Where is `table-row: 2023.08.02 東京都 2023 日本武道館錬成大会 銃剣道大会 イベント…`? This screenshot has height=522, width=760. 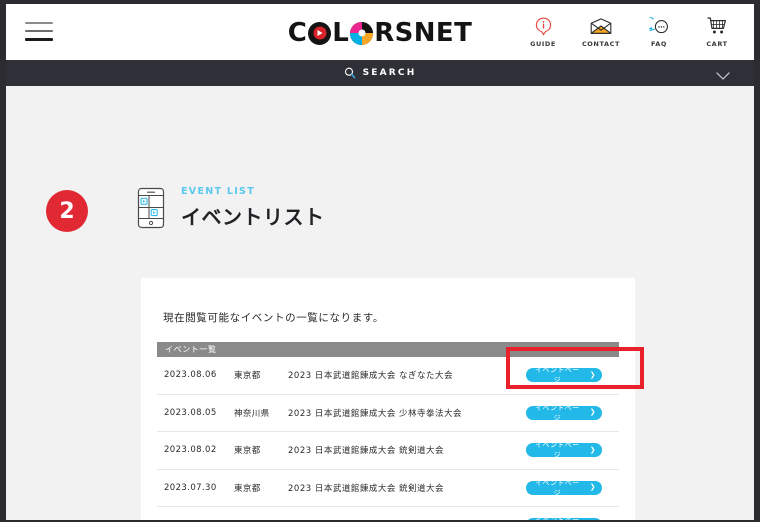
table-row: 2023.08.02 東京都 2023 日本武道館錬成大会 銃剣道大会 イベント… is located at coordinates (388, 451).